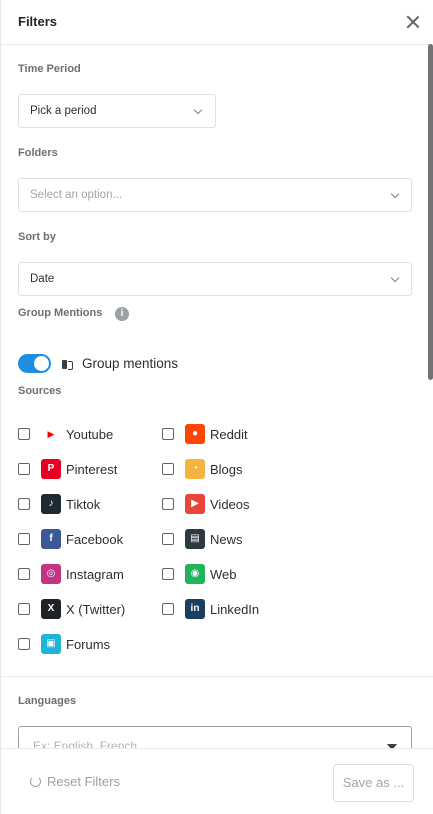 The height and width of the screenshot is (814, 433). I want to click on source-item: ♪ Tiktok, so click(83, 504).